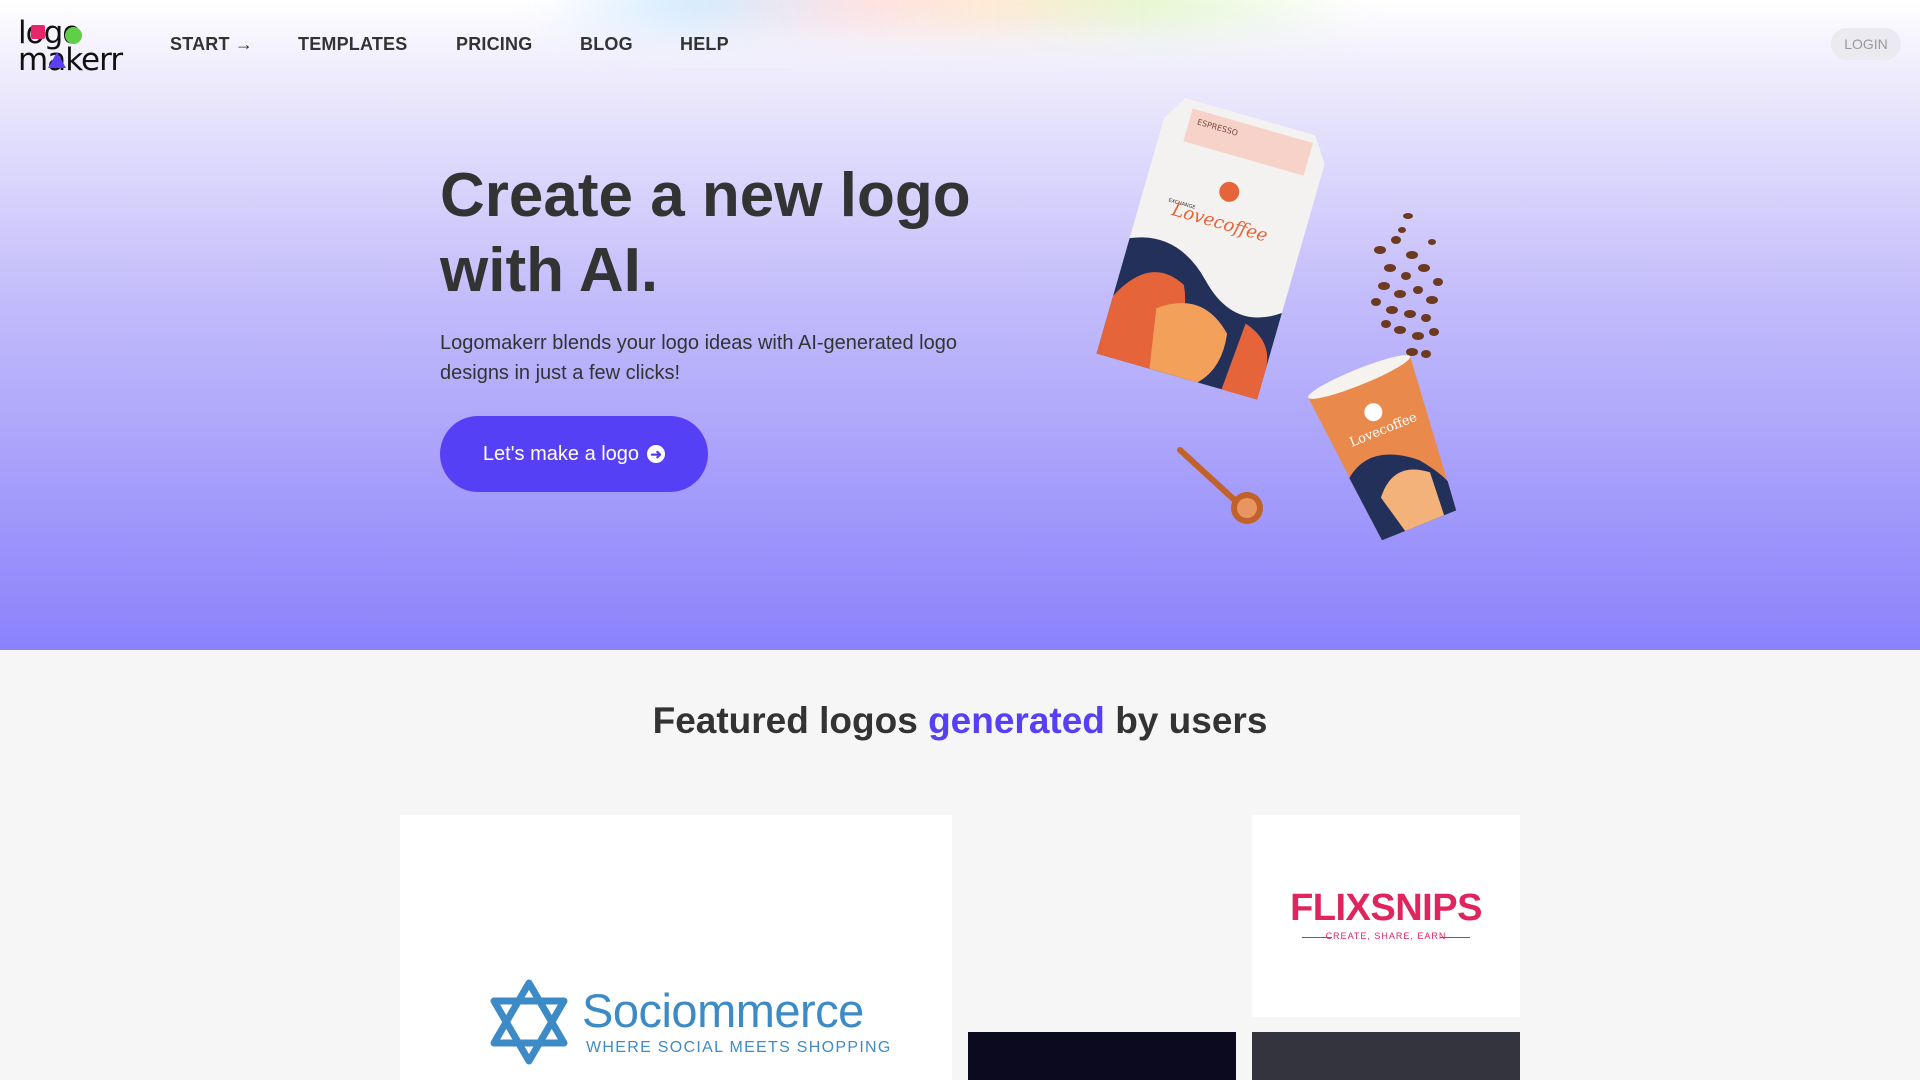 The height and width of the screenshot is (1080, 1920). What do you see at coordinates (656, 454) in the screenshot?
I see `arrow-circle-right-icon: ➜` at bounding box center [656, 454].